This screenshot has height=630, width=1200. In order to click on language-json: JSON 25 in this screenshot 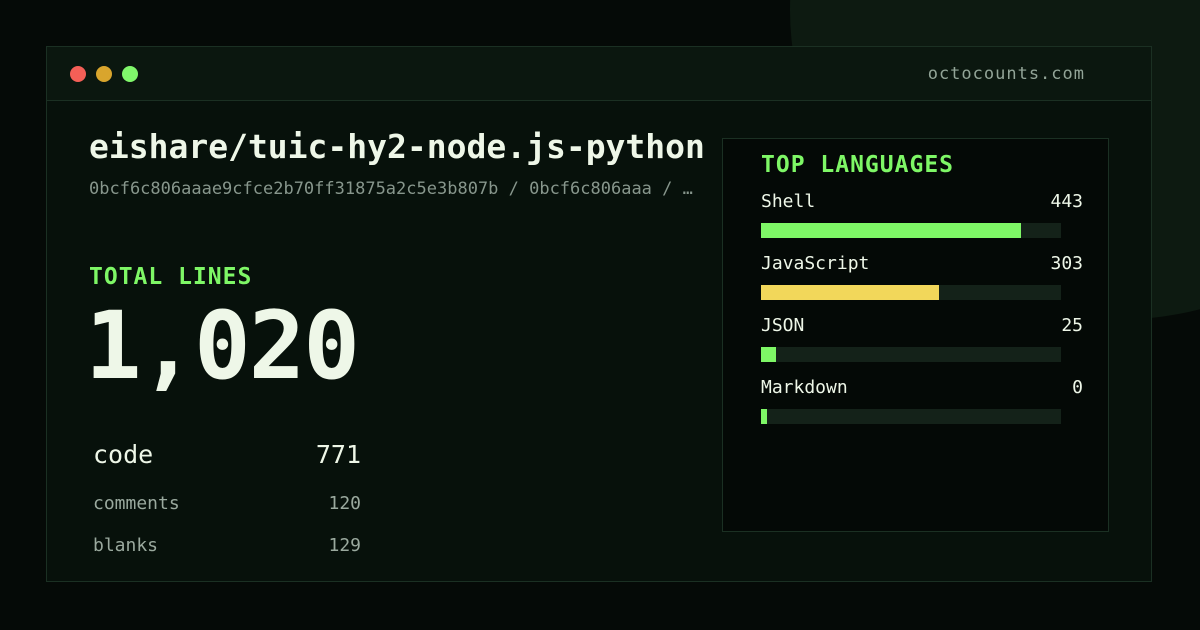, I will do `click(922, 340)`.